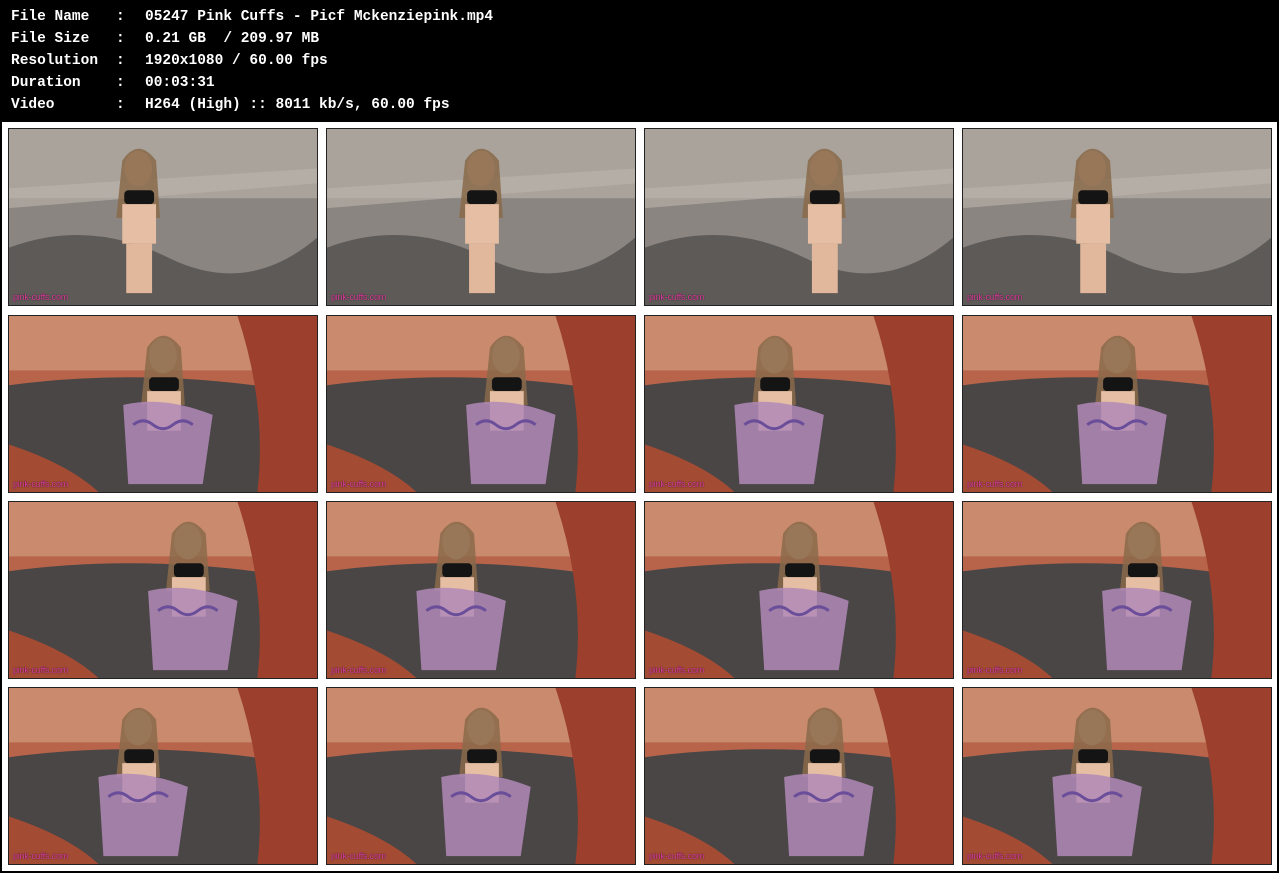 The width and height of the screenshot is (1279, 873). Describe the element at coordinates (236, 61) in the screenshot. I see `resolution-value: 1920x1080 / 60.00 fps` at that location.